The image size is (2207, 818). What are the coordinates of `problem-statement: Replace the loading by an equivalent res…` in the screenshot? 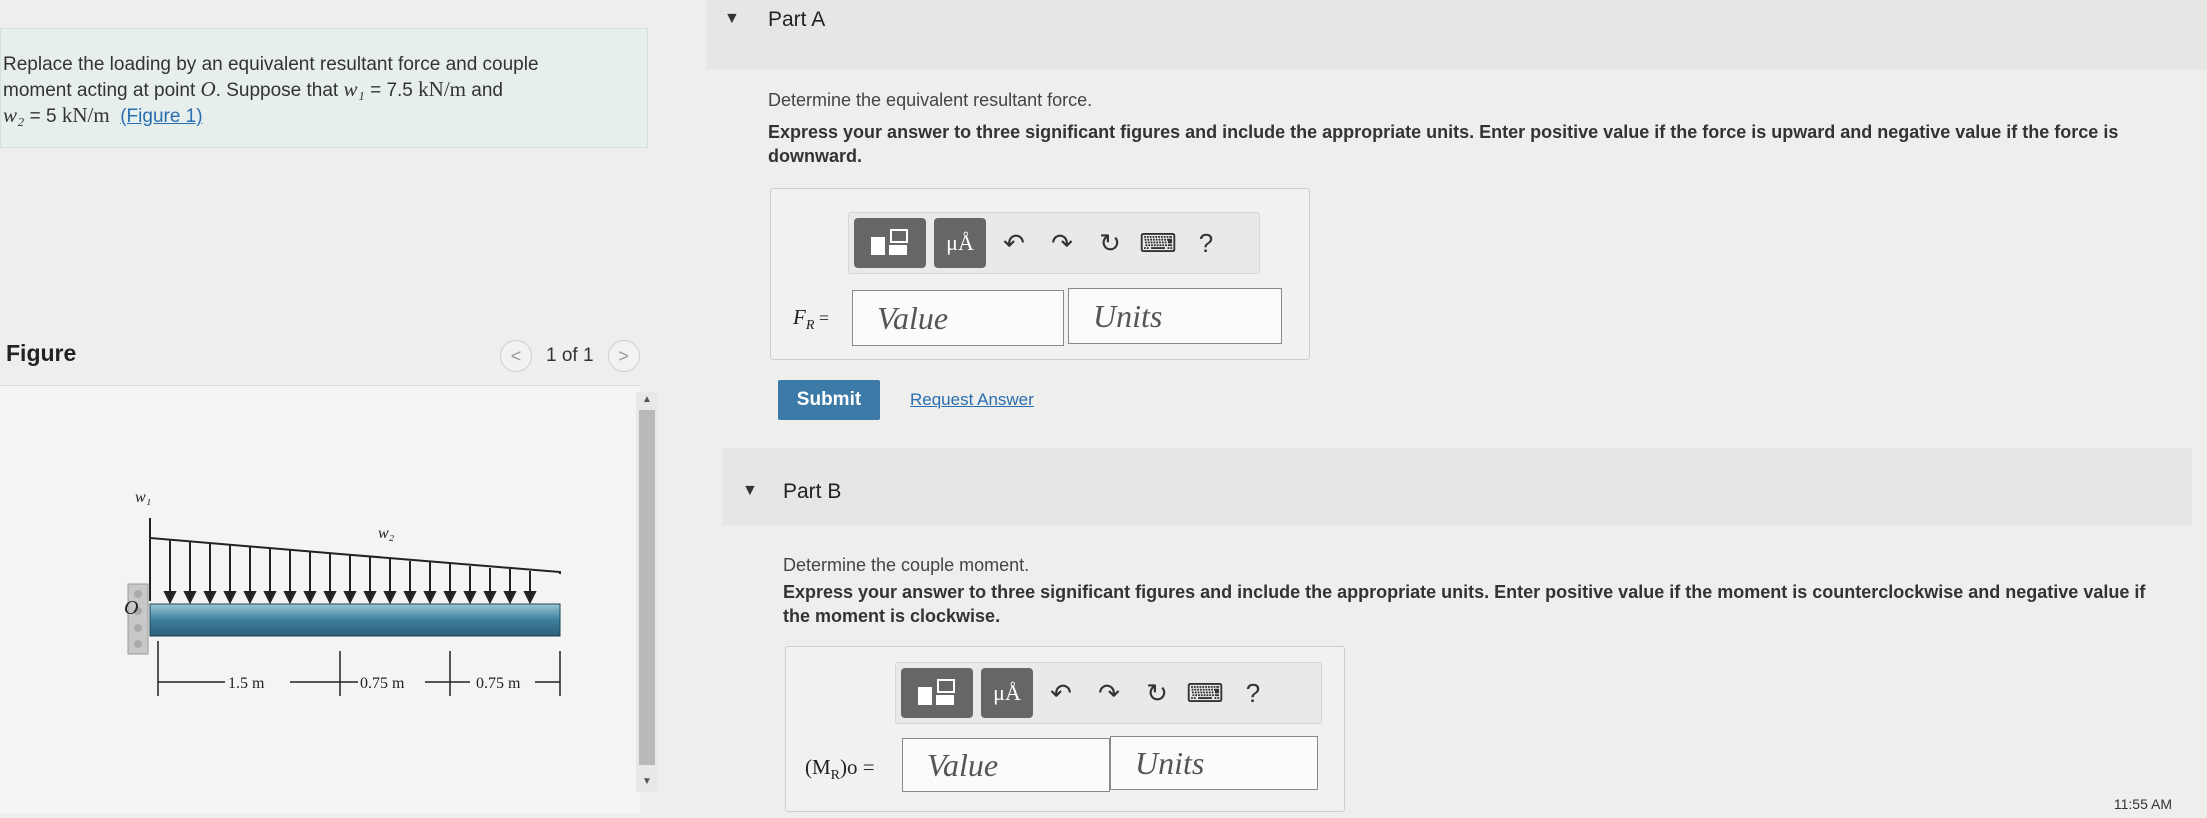 It's located at (324, 88).